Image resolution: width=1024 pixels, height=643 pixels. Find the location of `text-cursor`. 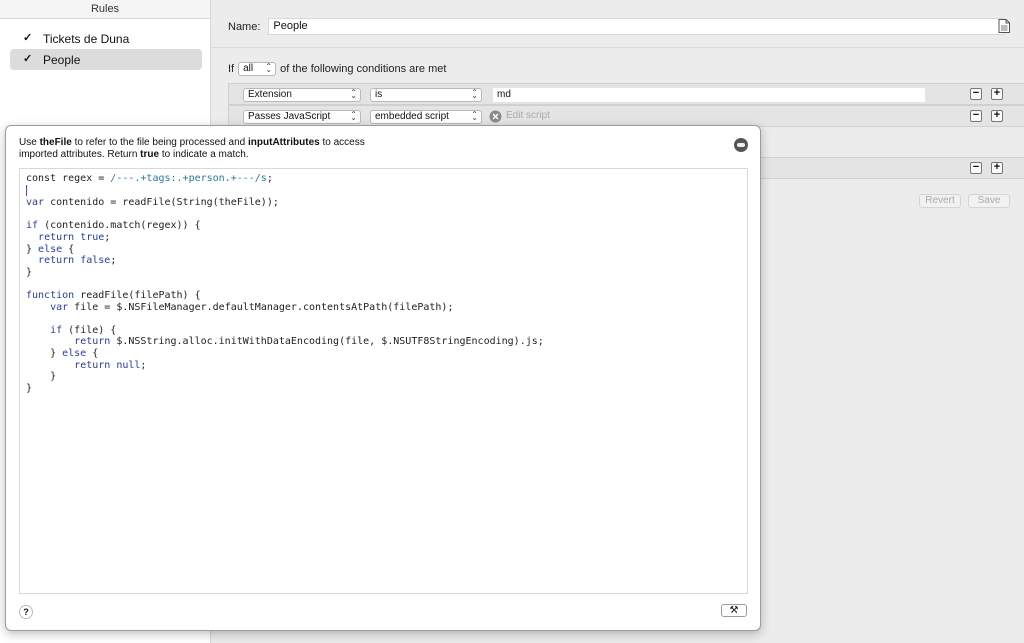

text-cursor is located at coordinates (26, 190).